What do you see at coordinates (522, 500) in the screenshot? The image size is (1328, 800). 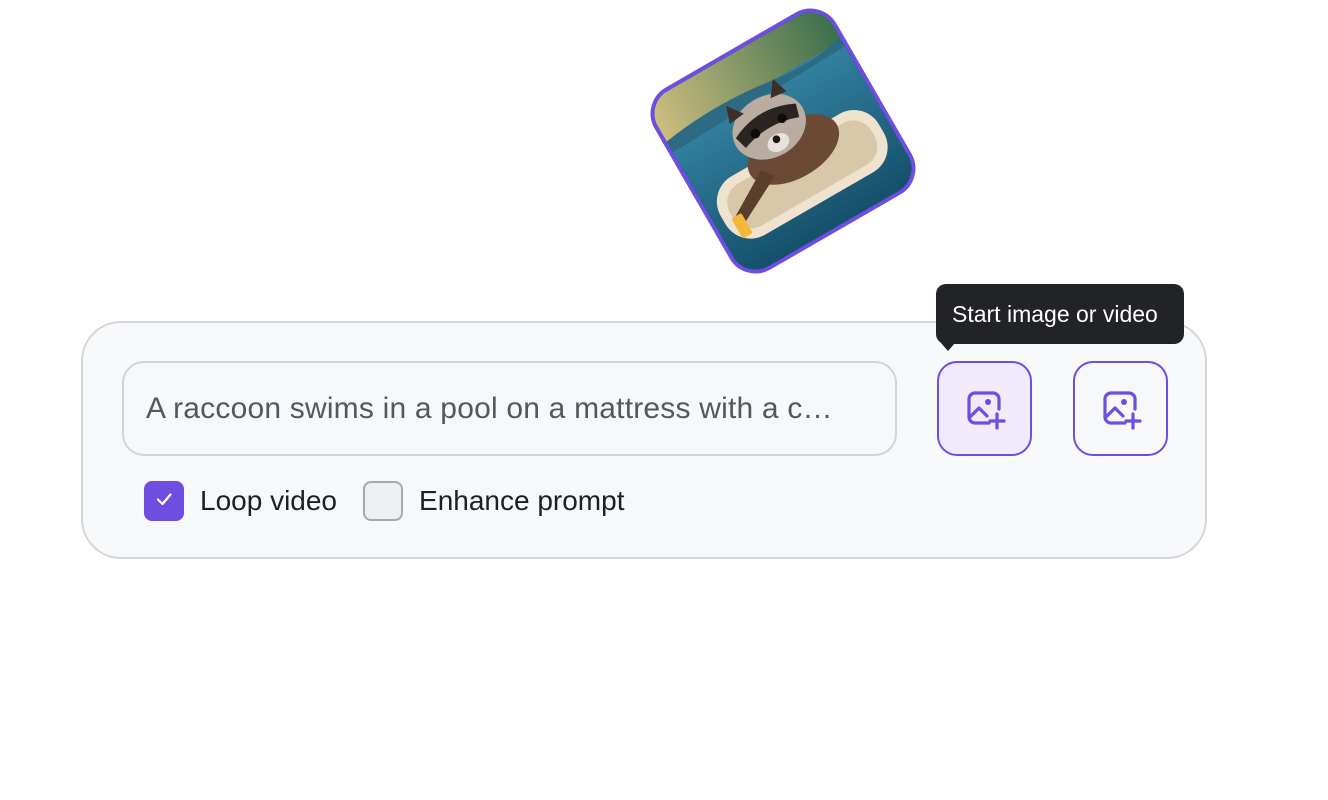 I see `enhance-prompt-label: Enhance prompt` at bounding box center [522, 500].